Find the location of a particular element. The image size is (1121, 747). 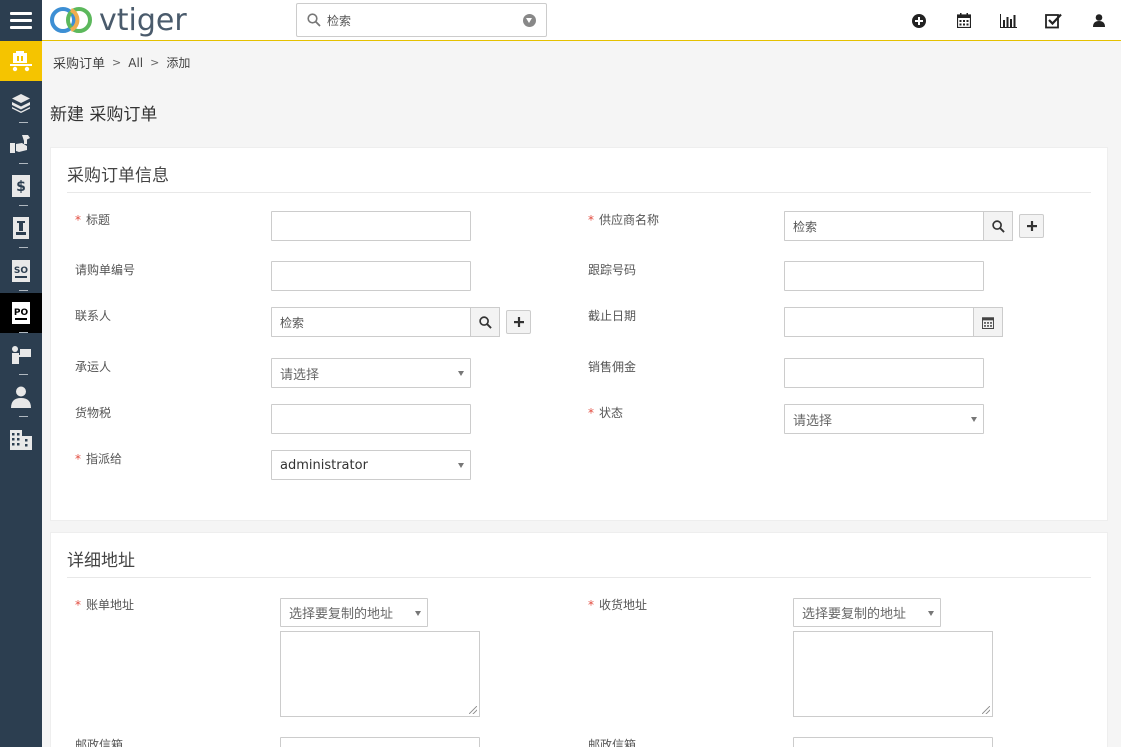

section-title: 详细地址 is located at coordinates (101, 561).